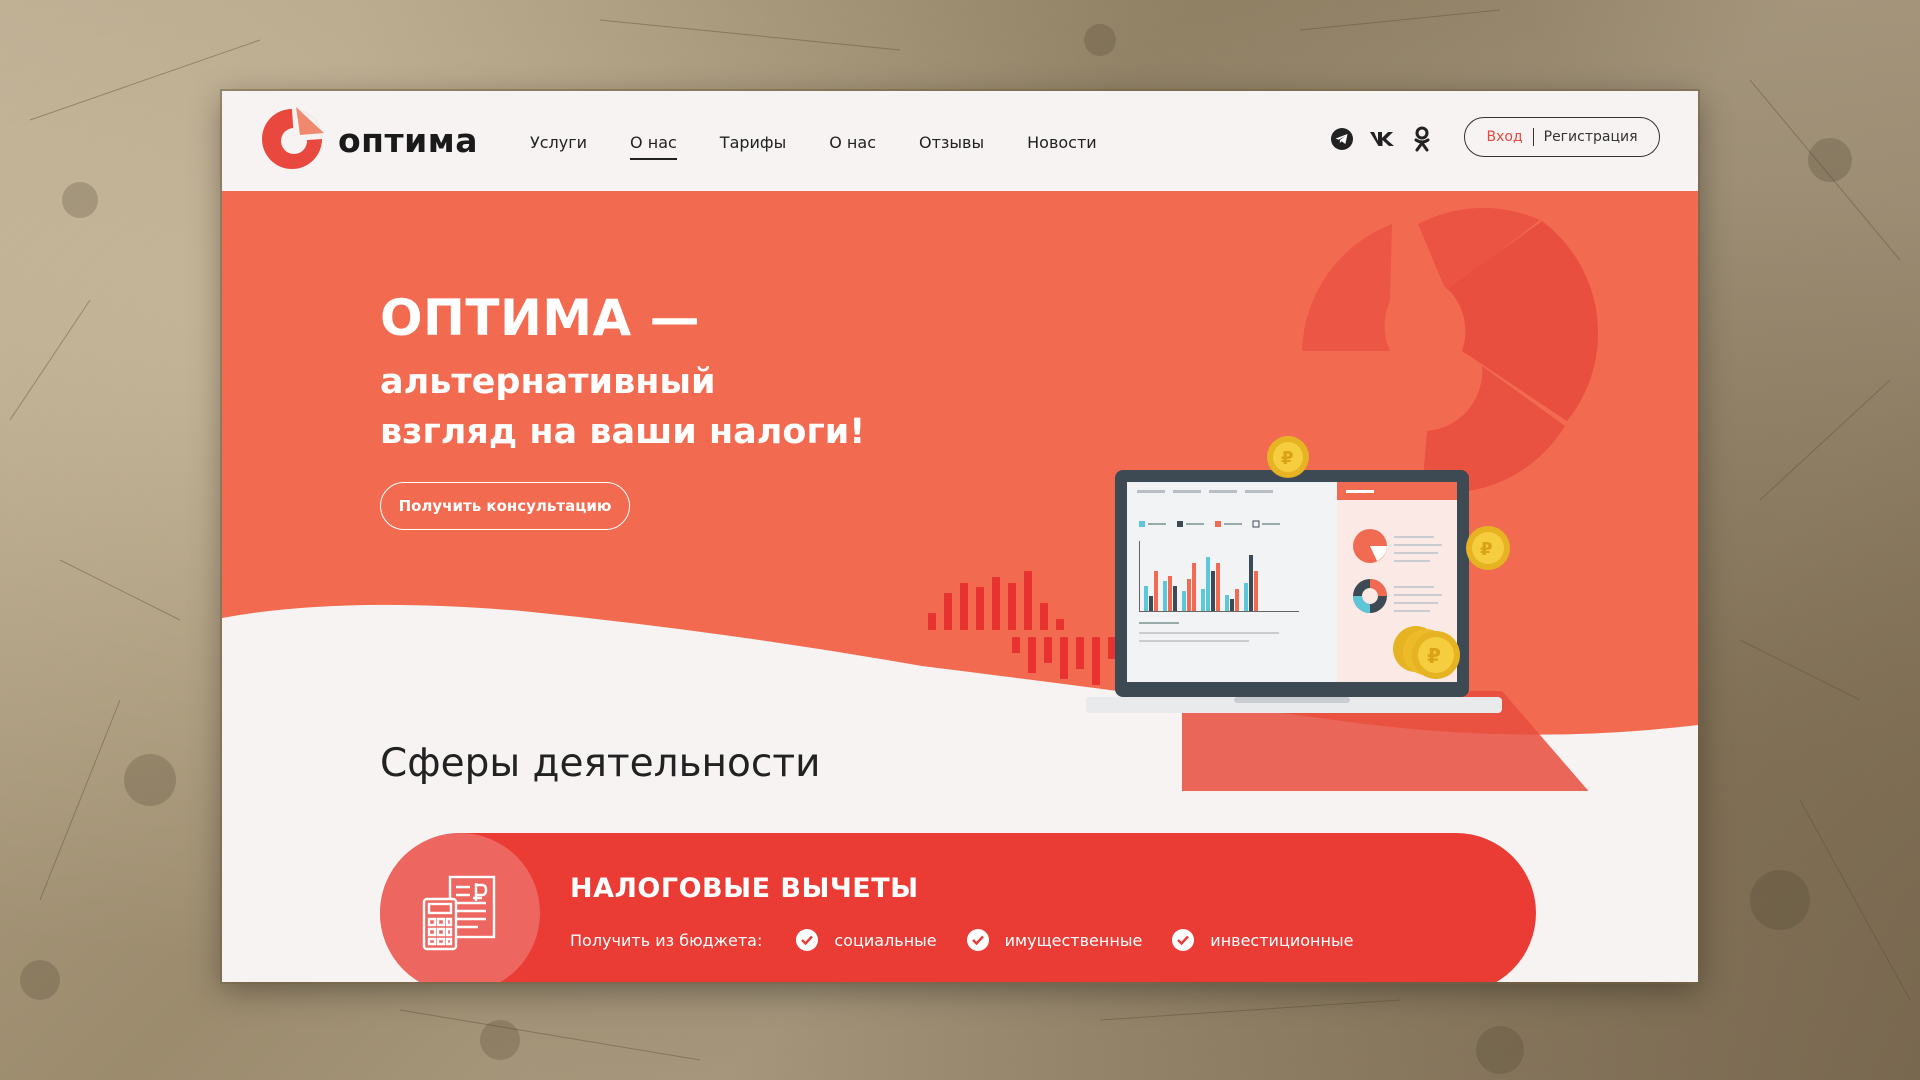 The image size is (1920, 1080). I want to click on social-links, so click(1388, 139).